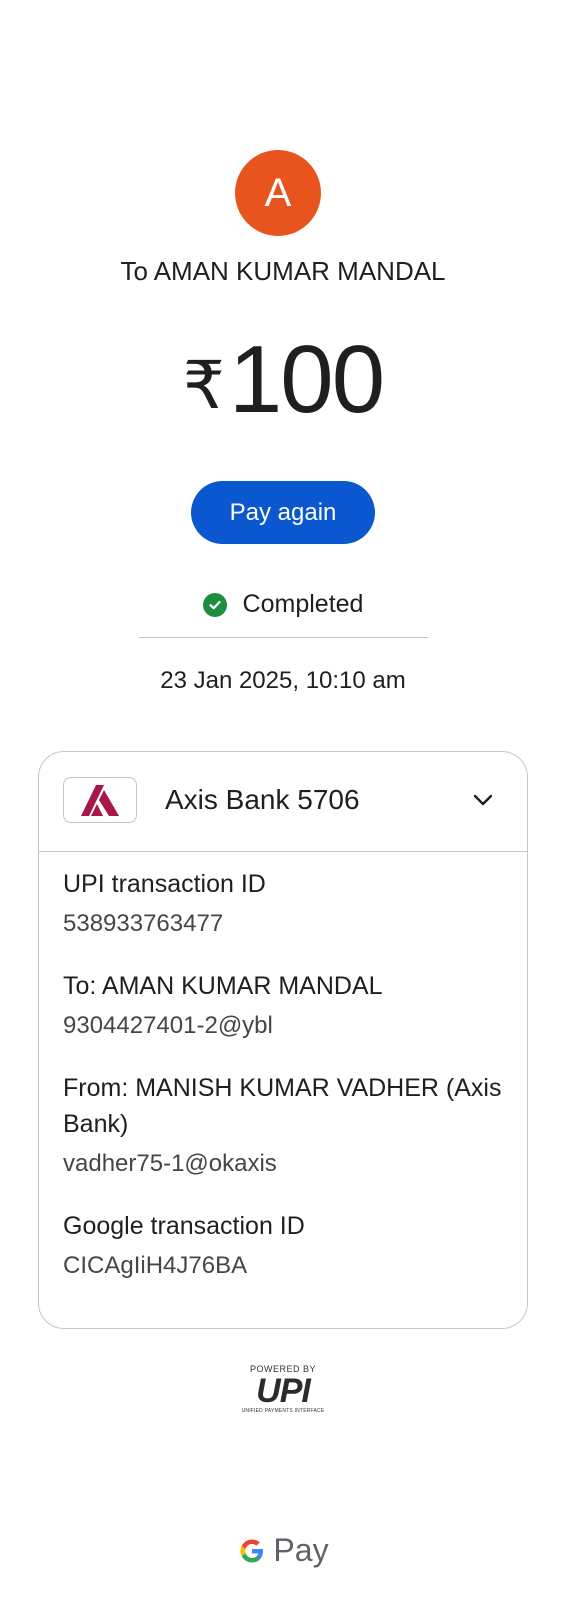 Image resolution: width=566 pixels, height=1600 pixels. I want to click on recipient-name: To AMAN KUMAR MANDAL, so click(283, 271).